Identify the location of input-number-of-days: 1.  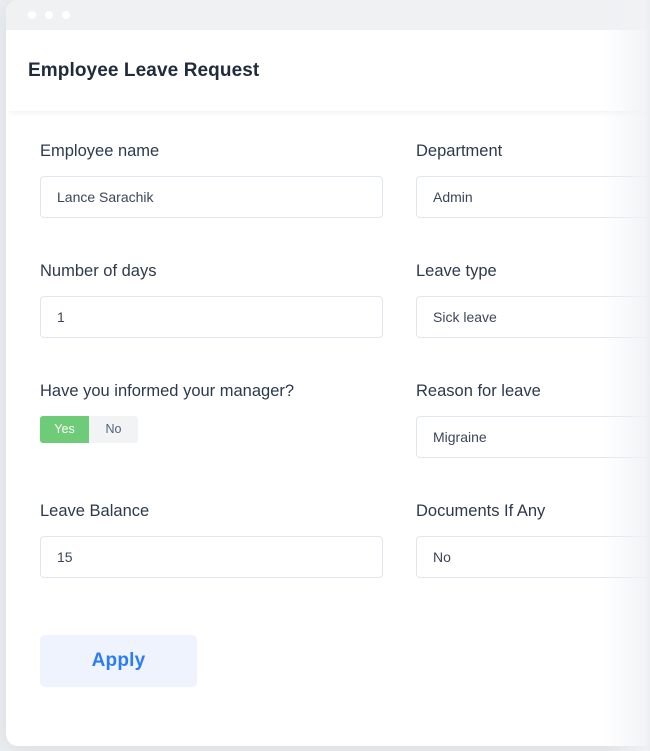
(211, 316).